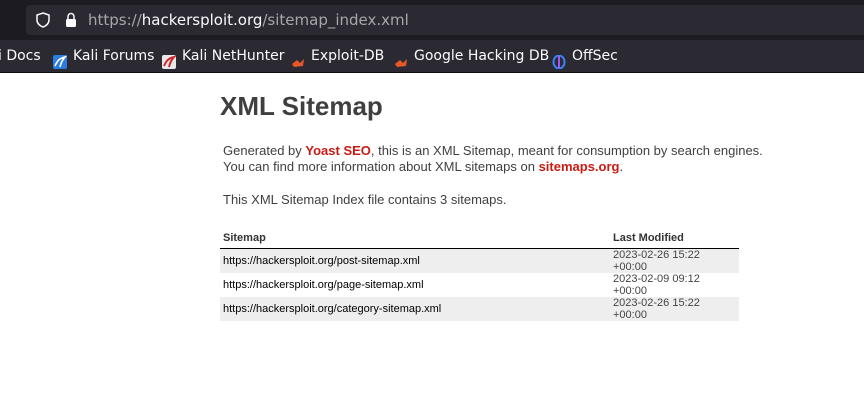  I want to click on bookmark-kali-forums: Kali Forums, so click(103, 56).